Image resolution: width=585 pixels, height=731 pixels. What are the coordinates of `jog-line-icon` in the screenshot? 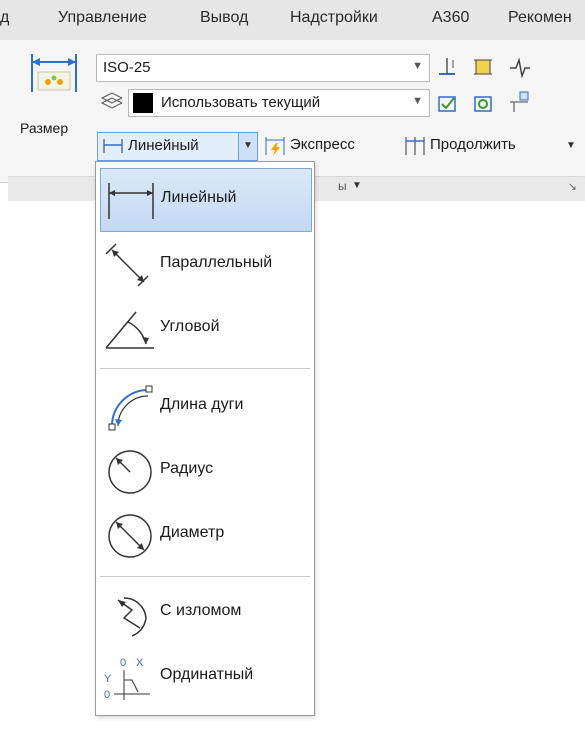 It's located at (519, 67).